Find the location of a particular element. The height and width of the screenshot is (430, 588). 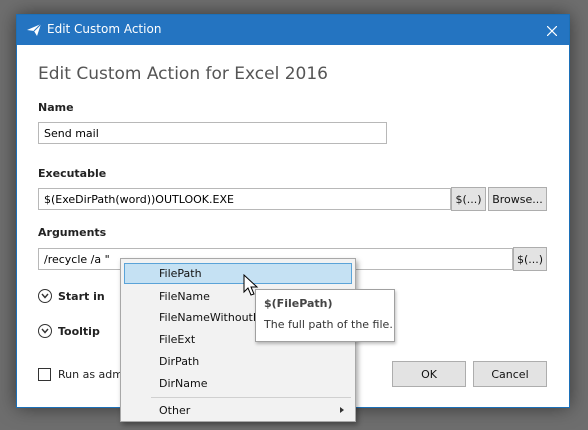

tooltip-title: $(FilePath) is located at coordinates (298, 303).